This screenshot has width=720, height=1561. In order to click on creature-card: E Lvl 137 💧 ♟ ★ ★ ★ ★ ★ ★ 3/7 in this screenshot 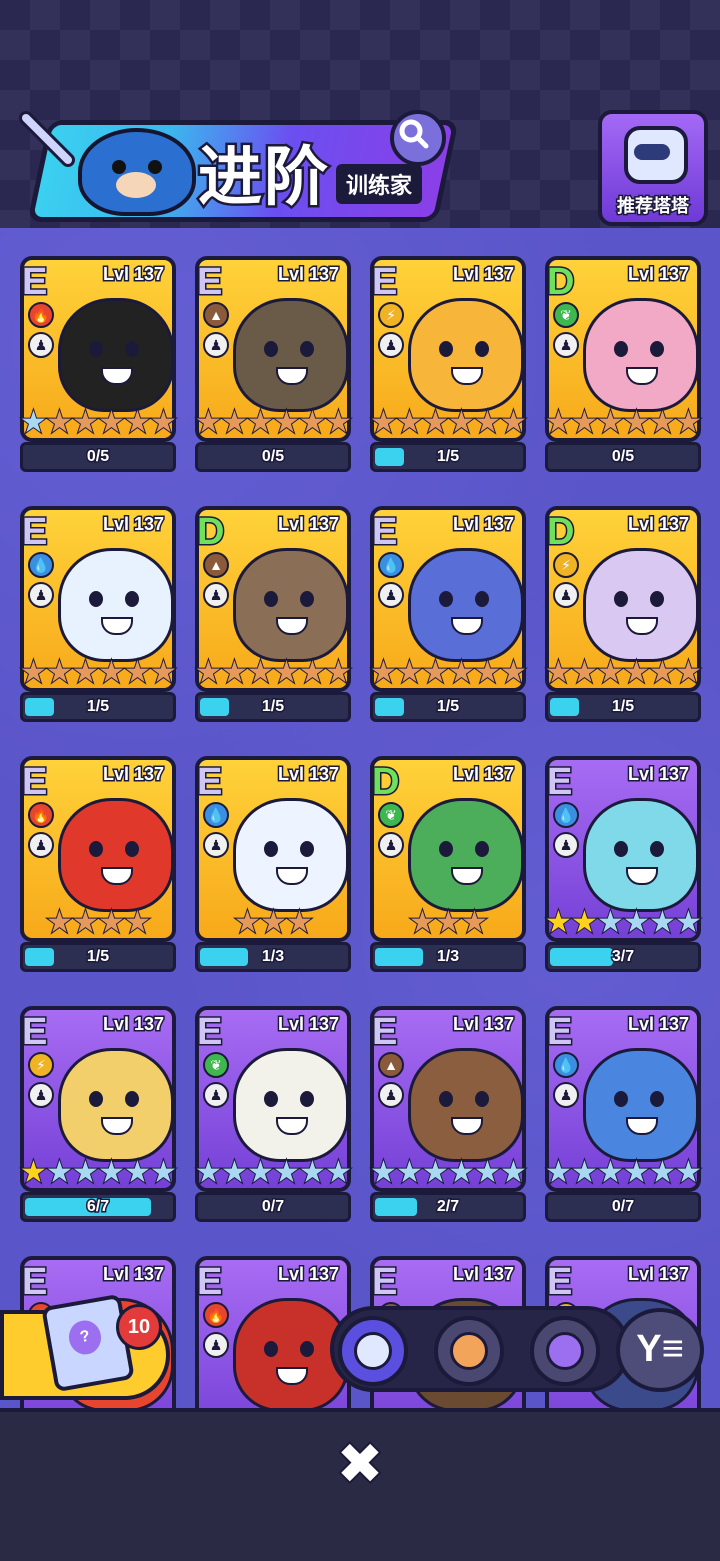, I will do `click(623, 857)`.